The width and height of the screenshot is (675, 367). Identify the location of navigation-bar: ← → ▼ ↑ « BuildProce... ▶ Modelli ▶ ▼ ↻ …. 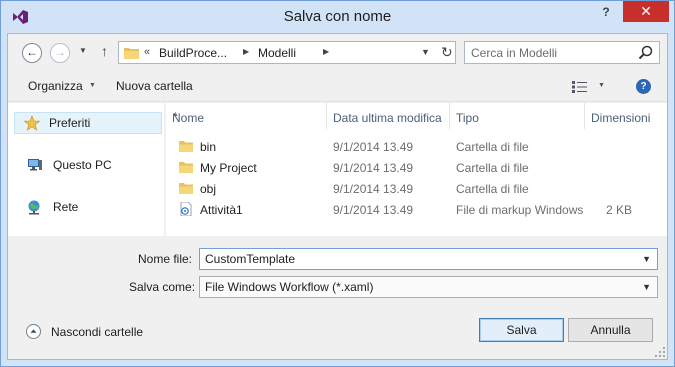
(337, 52).